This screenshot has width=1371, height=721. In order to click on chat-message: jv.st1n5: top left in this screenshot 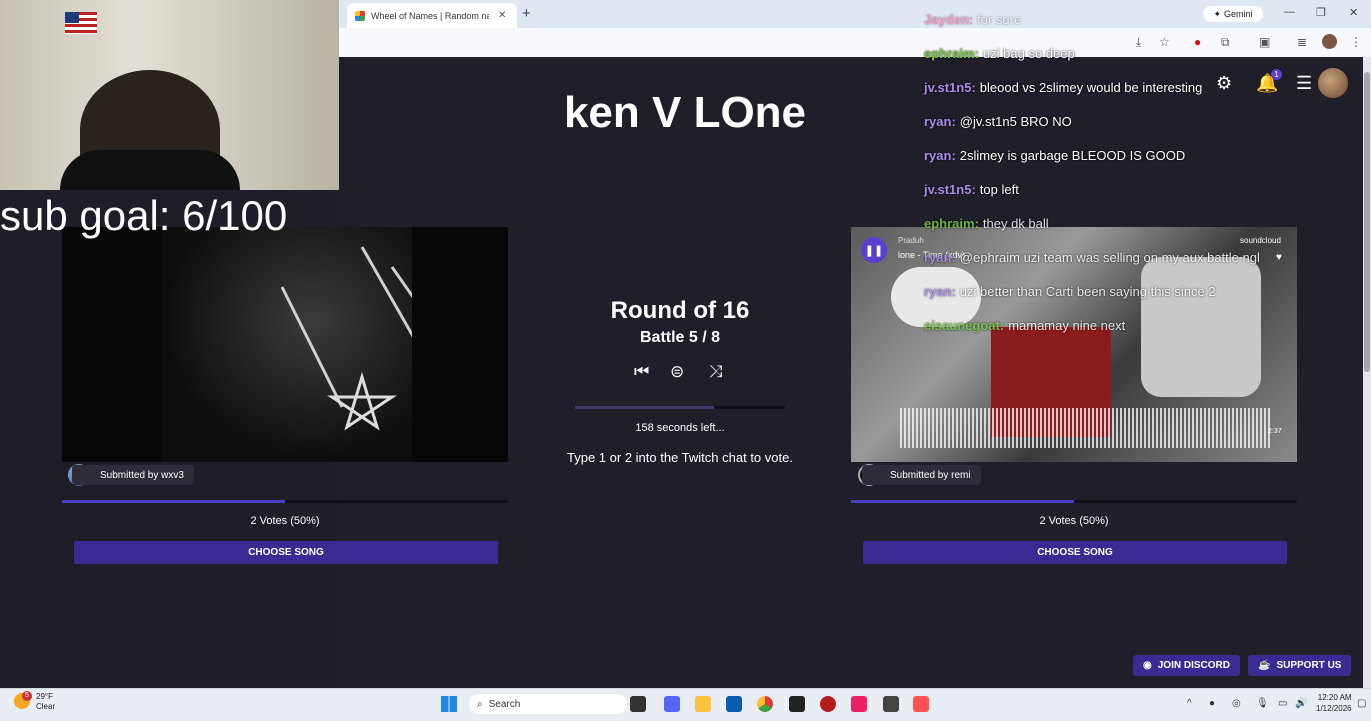, I will do `click(971, 189)`.